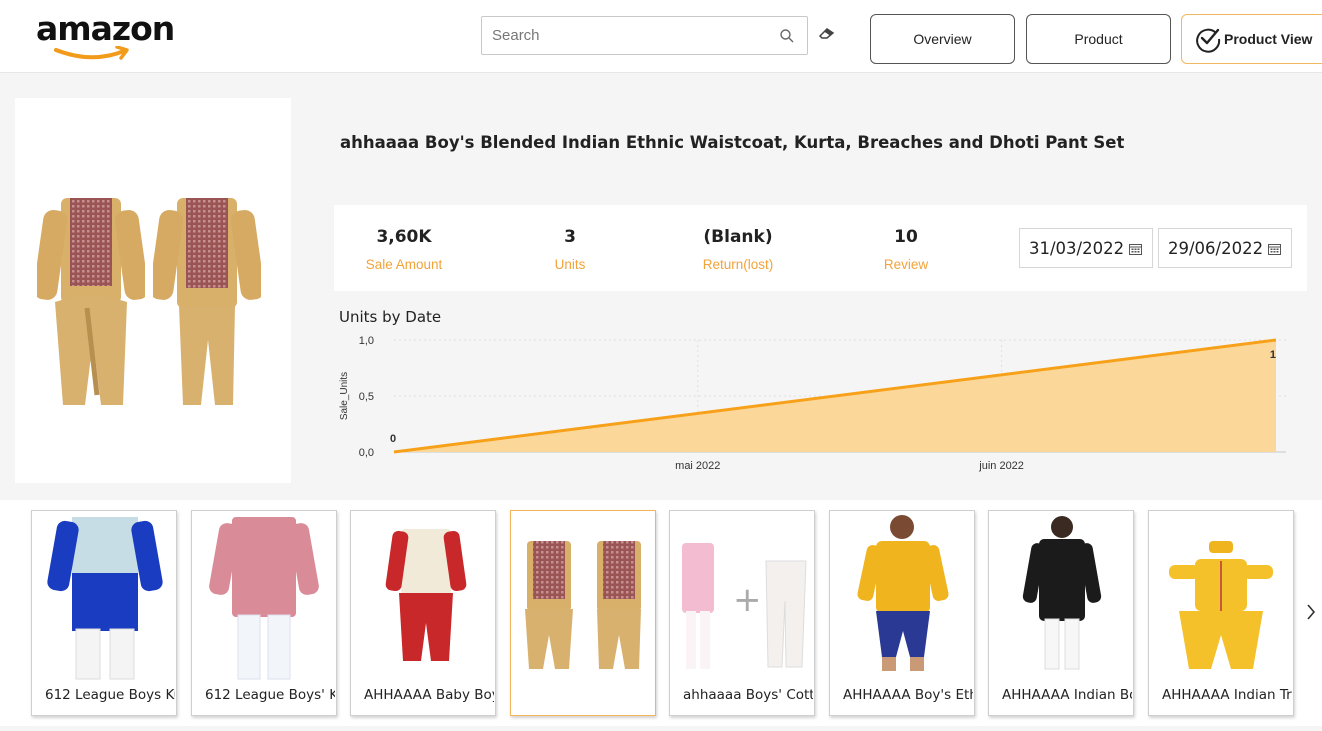 This screenshot has height=731, width=1322. I want to click on product-thumbnail-label: AHHAAAA Boy's Eth, so click(908, 695).